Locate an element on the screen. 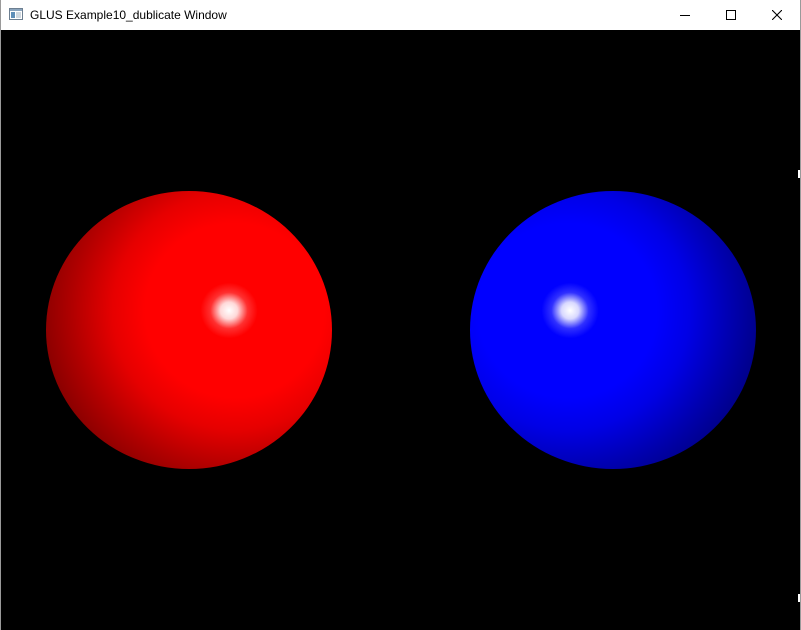 This screenshot has width=801, height=630. maximize-button is located at coordinates (731, 15).